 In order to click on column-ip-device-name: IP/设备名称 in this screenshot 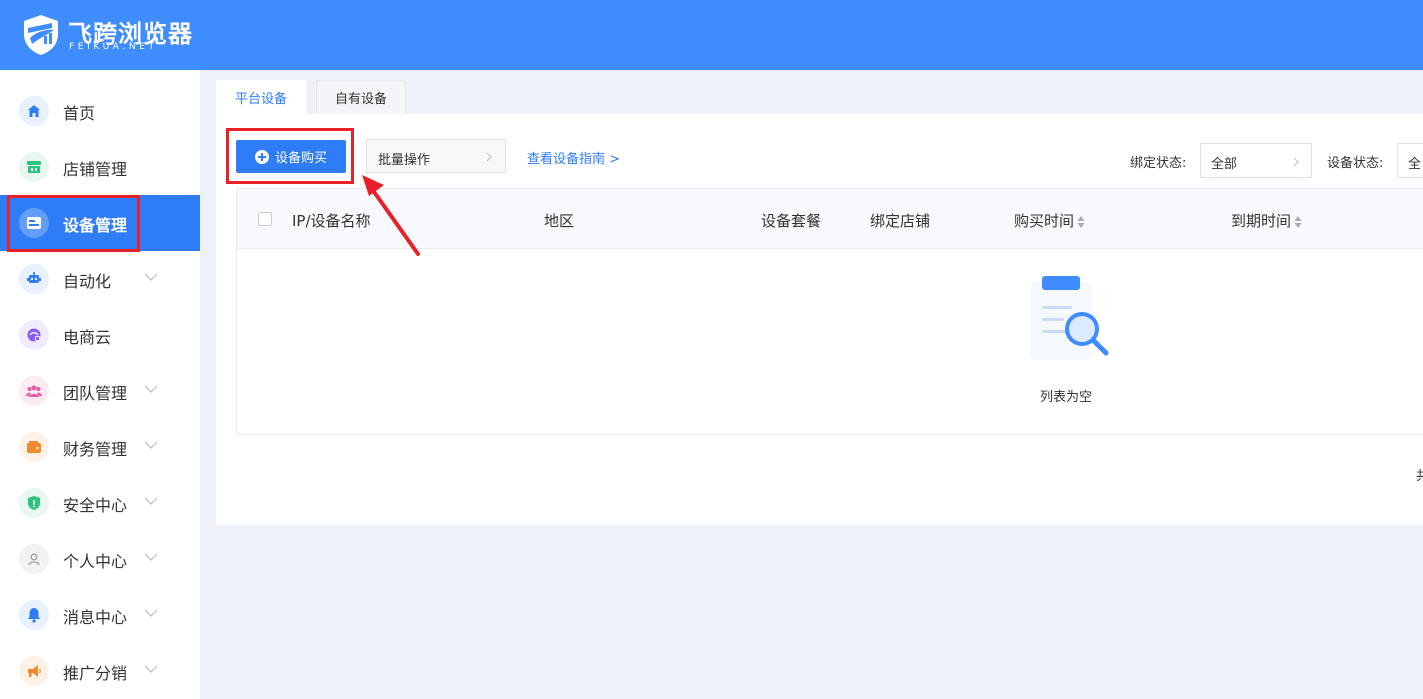, I will do `click(331, 221)`.